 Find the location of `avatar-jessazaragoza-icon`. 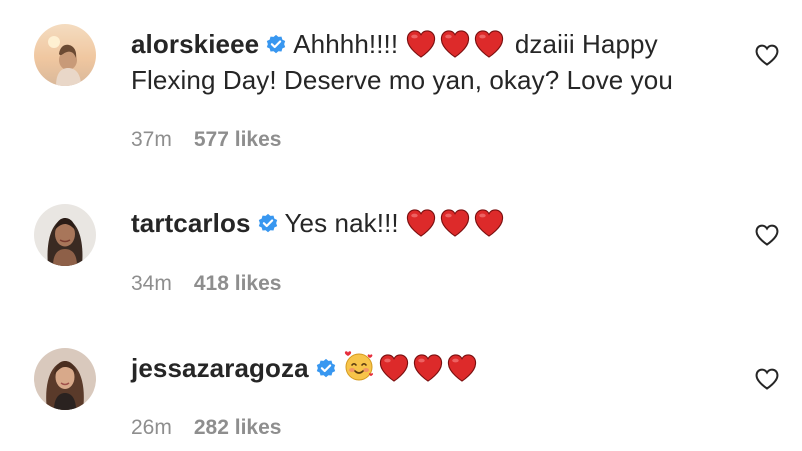

avatar-jessazaragoza-icon is located at coordinates (65, 379).